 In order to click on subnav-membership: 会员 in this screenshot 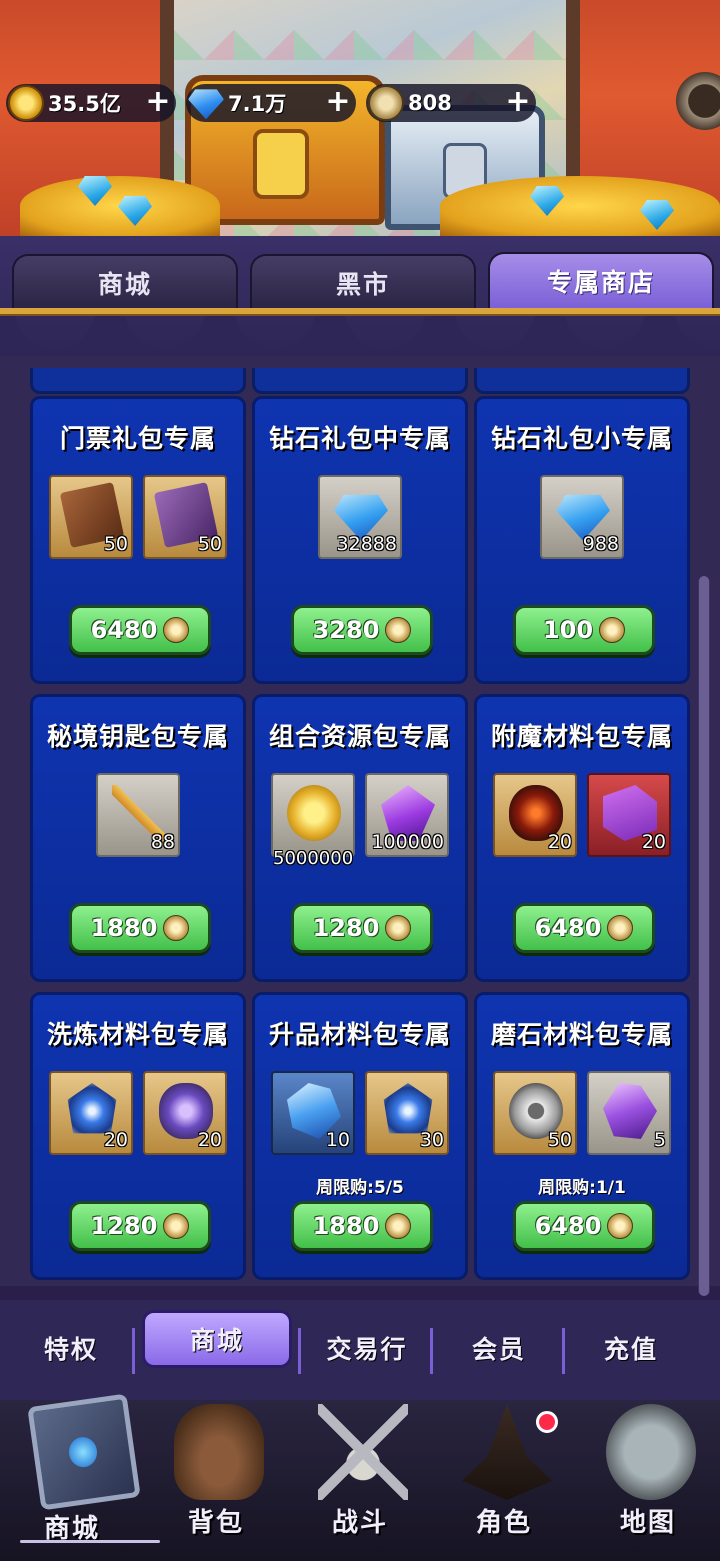, I will do `click(499, 1348)`.